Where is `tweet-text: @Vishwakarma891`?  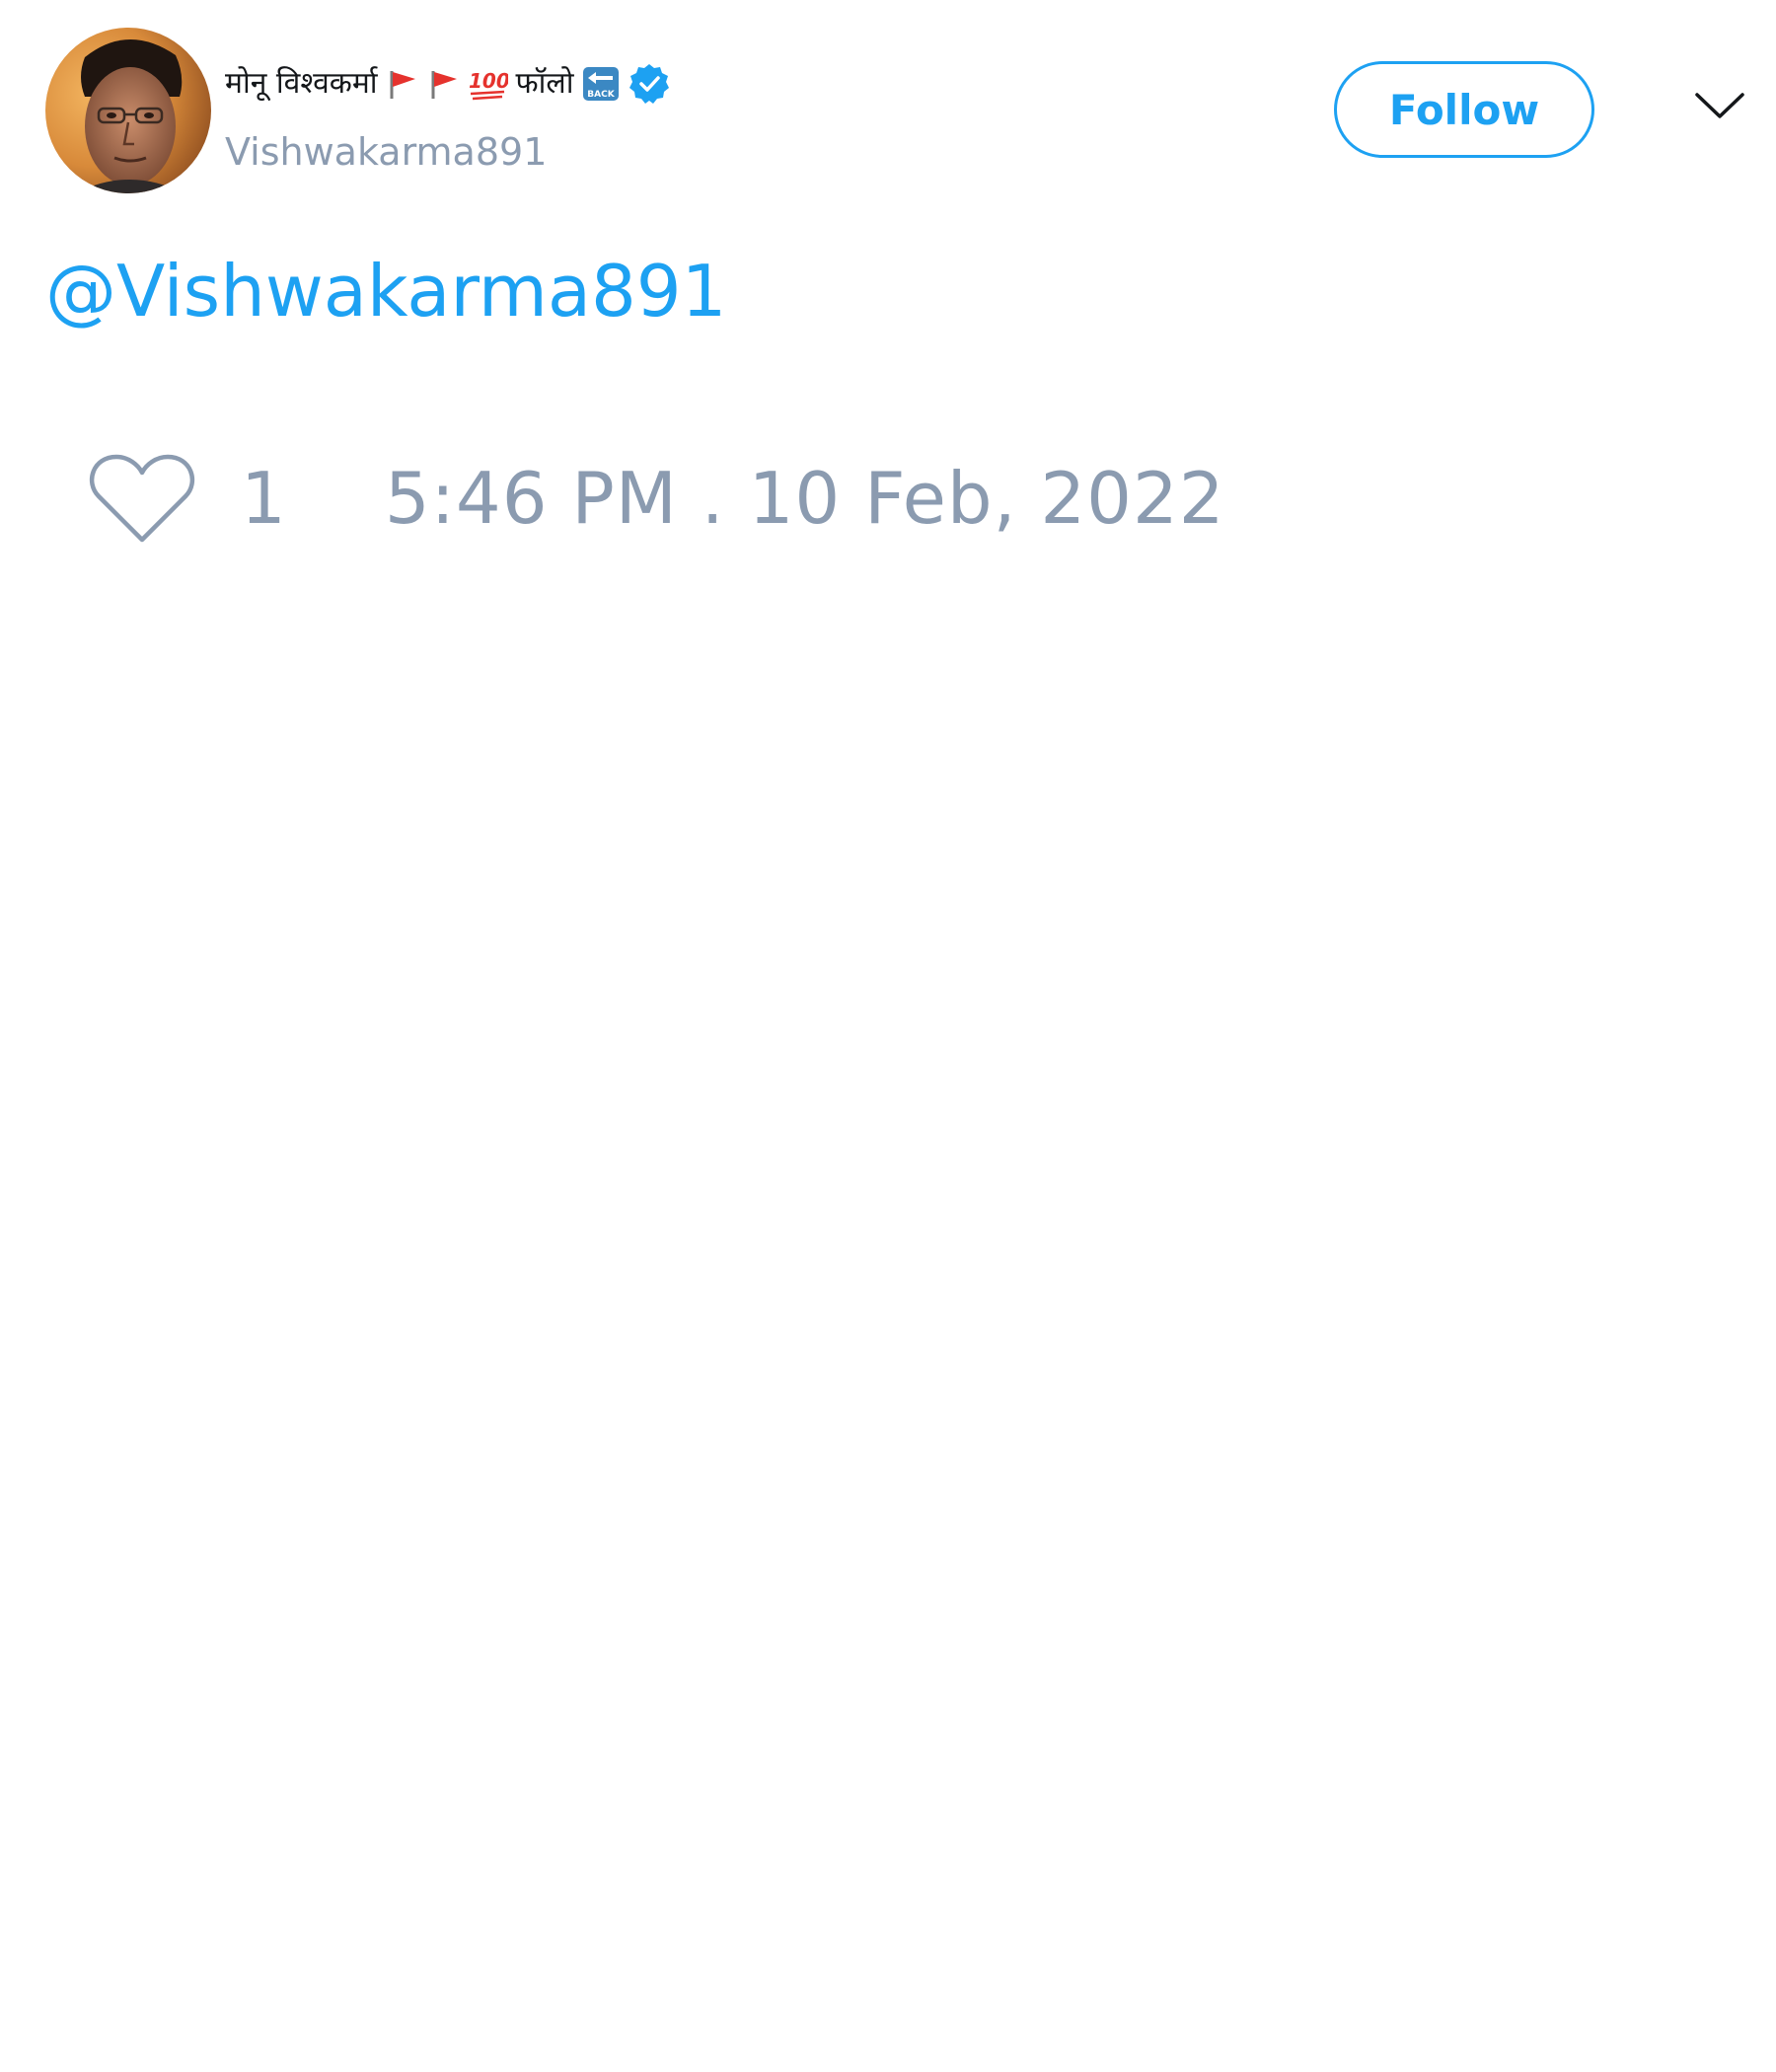 tweet-text: @Vishwakarma891 is located at coordinates (386, 291).